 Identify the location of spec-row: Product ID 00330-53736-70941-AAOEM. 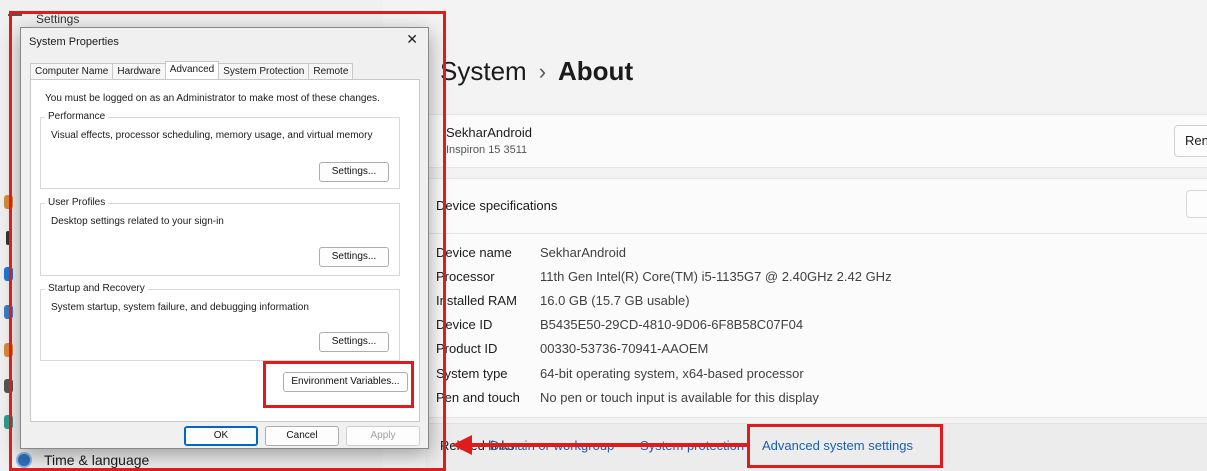
(572, 348).